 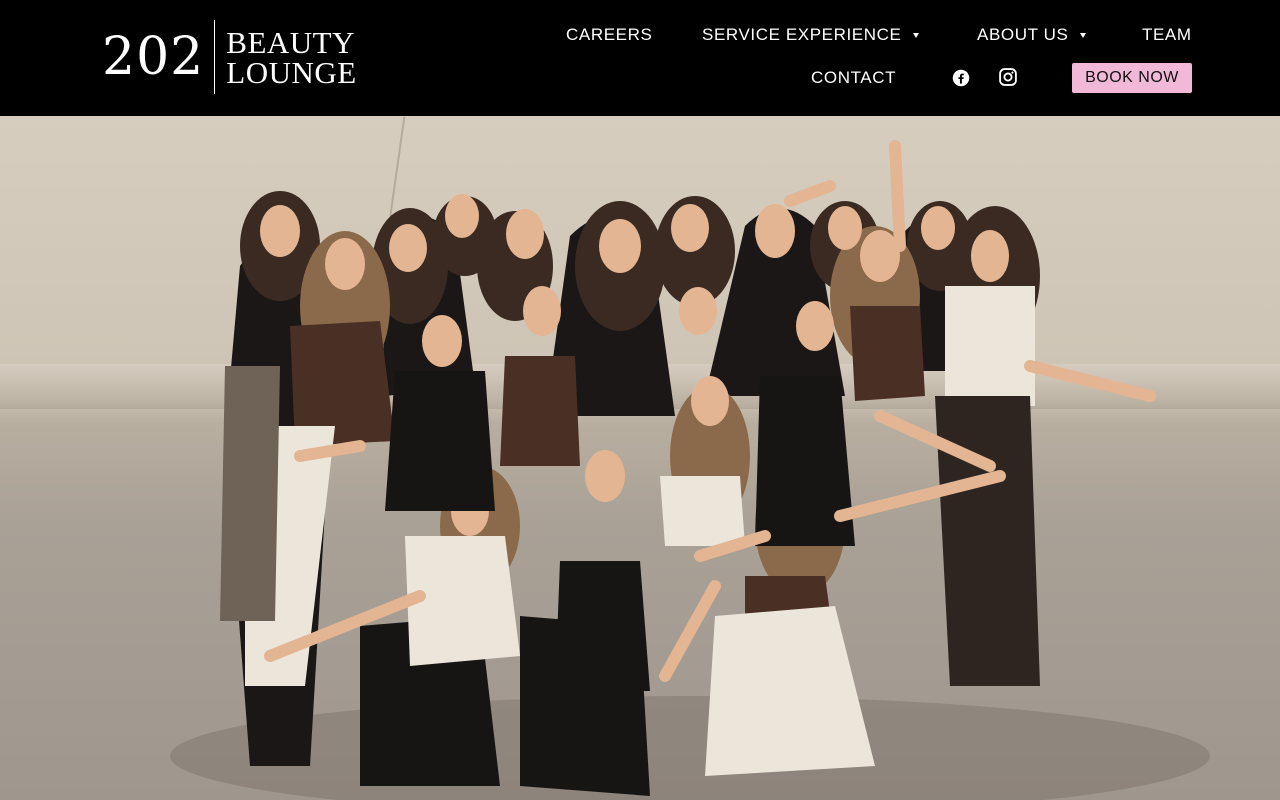 I want to click on book-now-button: BOOK NOW, so click(x=1132, y=78).